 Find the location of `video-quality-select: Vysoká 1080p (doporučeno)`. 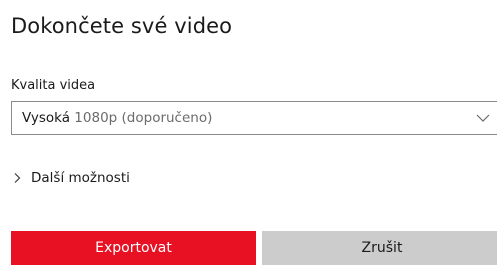

video-quality-select: Vysoká 1080p (doporučeno) is located at coordinates (254, 118).